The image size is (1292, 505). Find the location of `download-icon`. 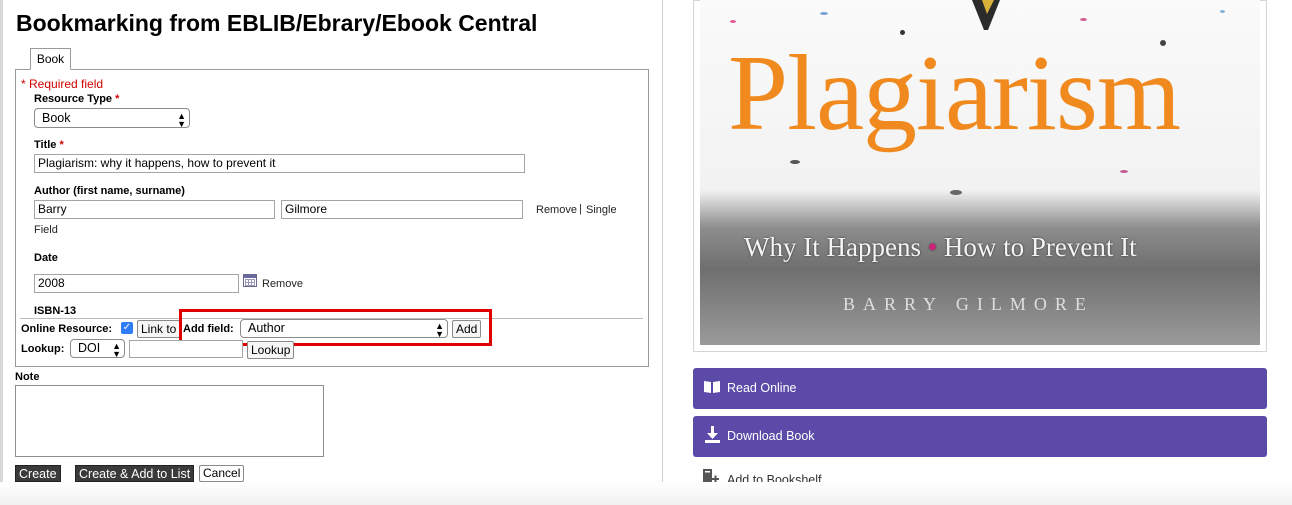

download-icon is located at coordinates (712, 434).